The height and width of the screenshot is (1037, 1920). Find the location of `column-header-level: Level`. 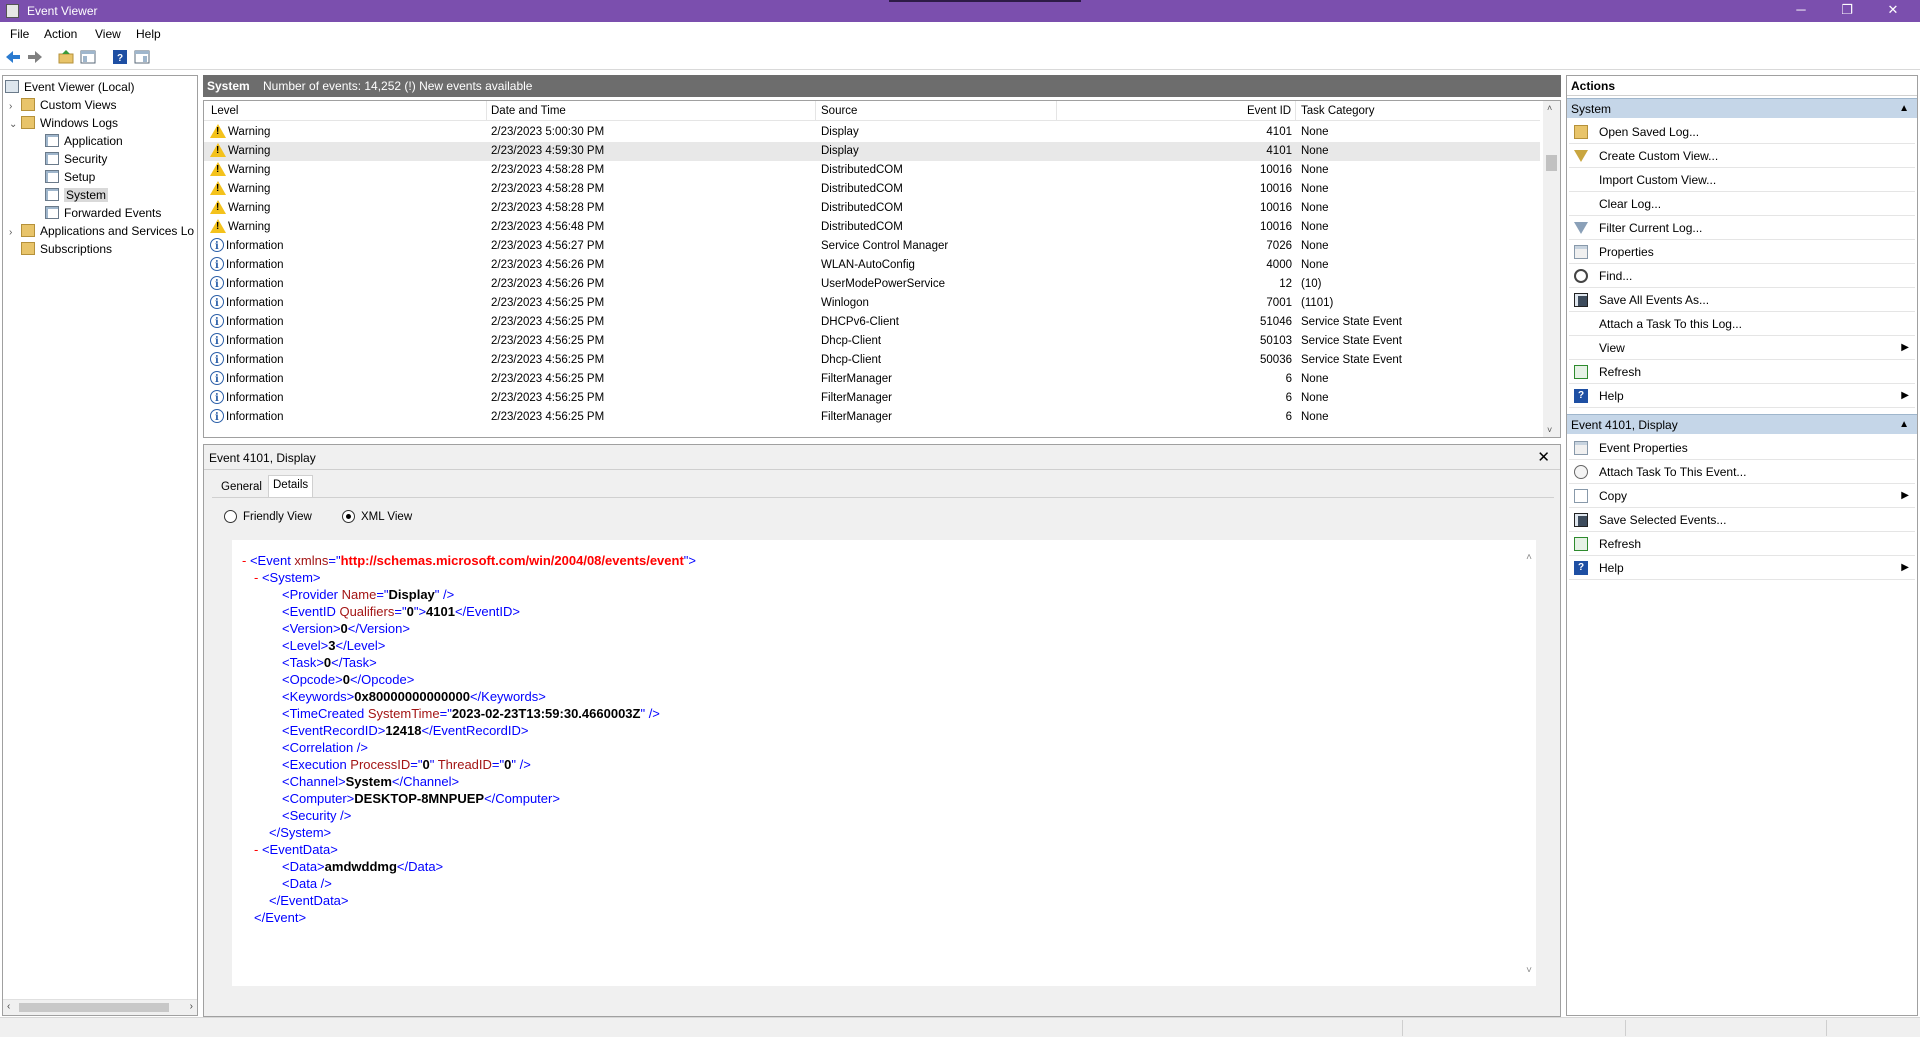

column-header-level: Level is located at coordinates (225, 111).